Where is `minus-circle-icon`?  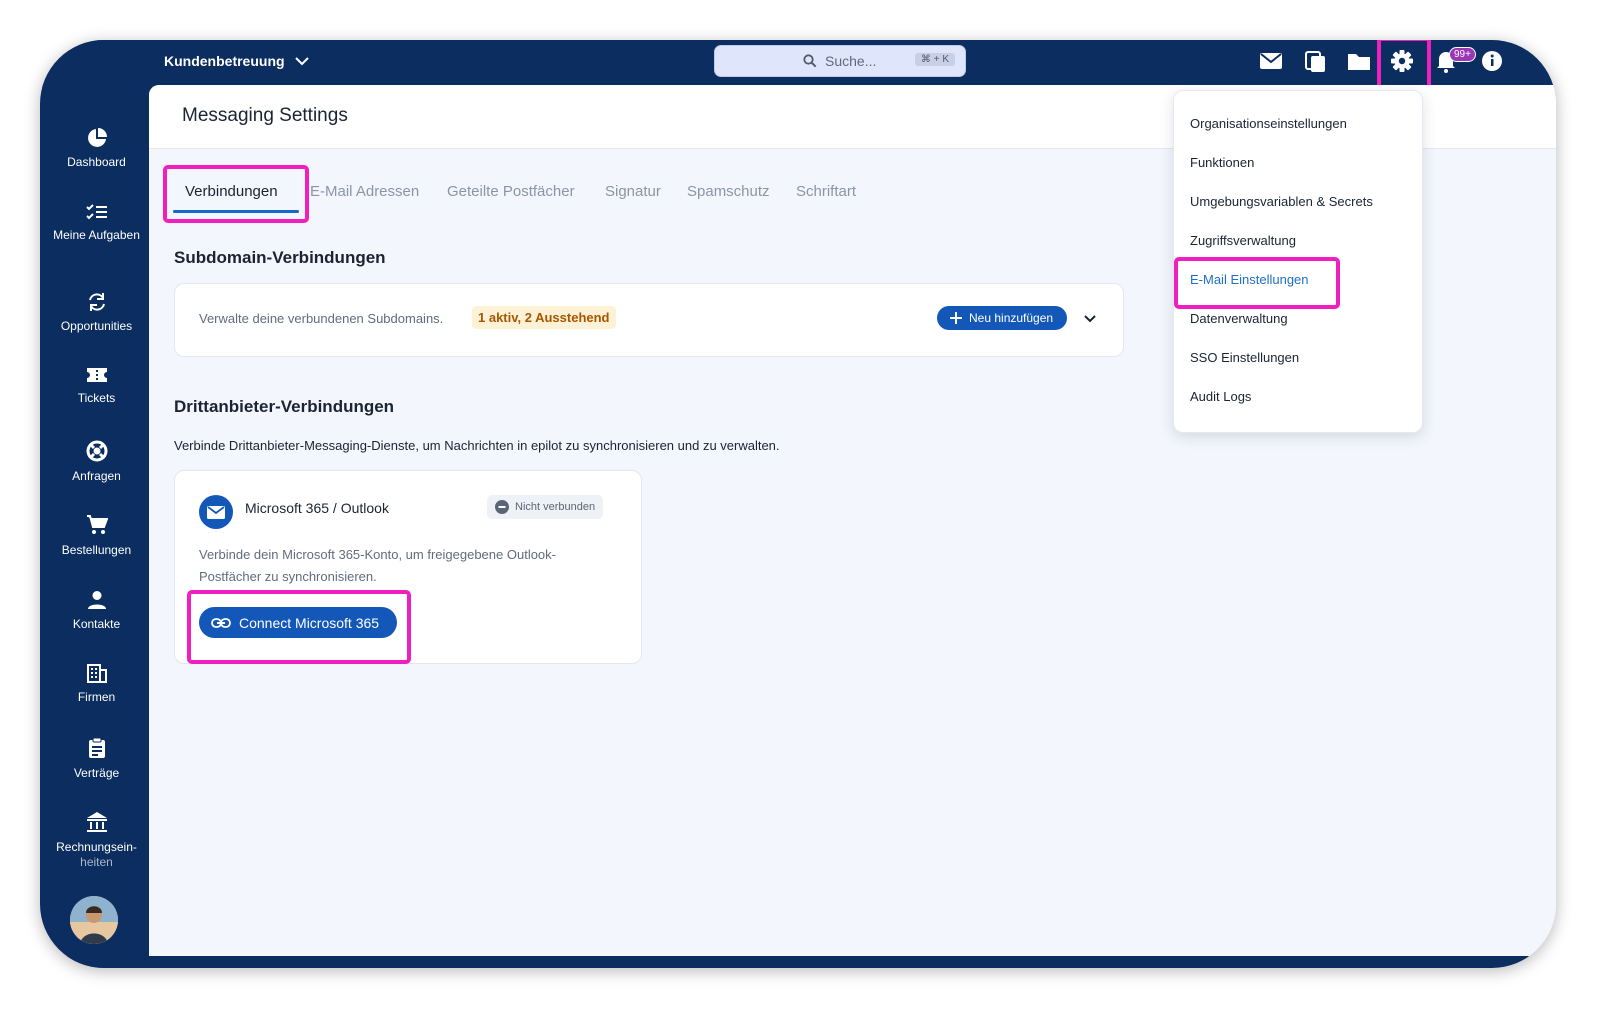 minus-circle-icon is located at coordinates (502, 507).